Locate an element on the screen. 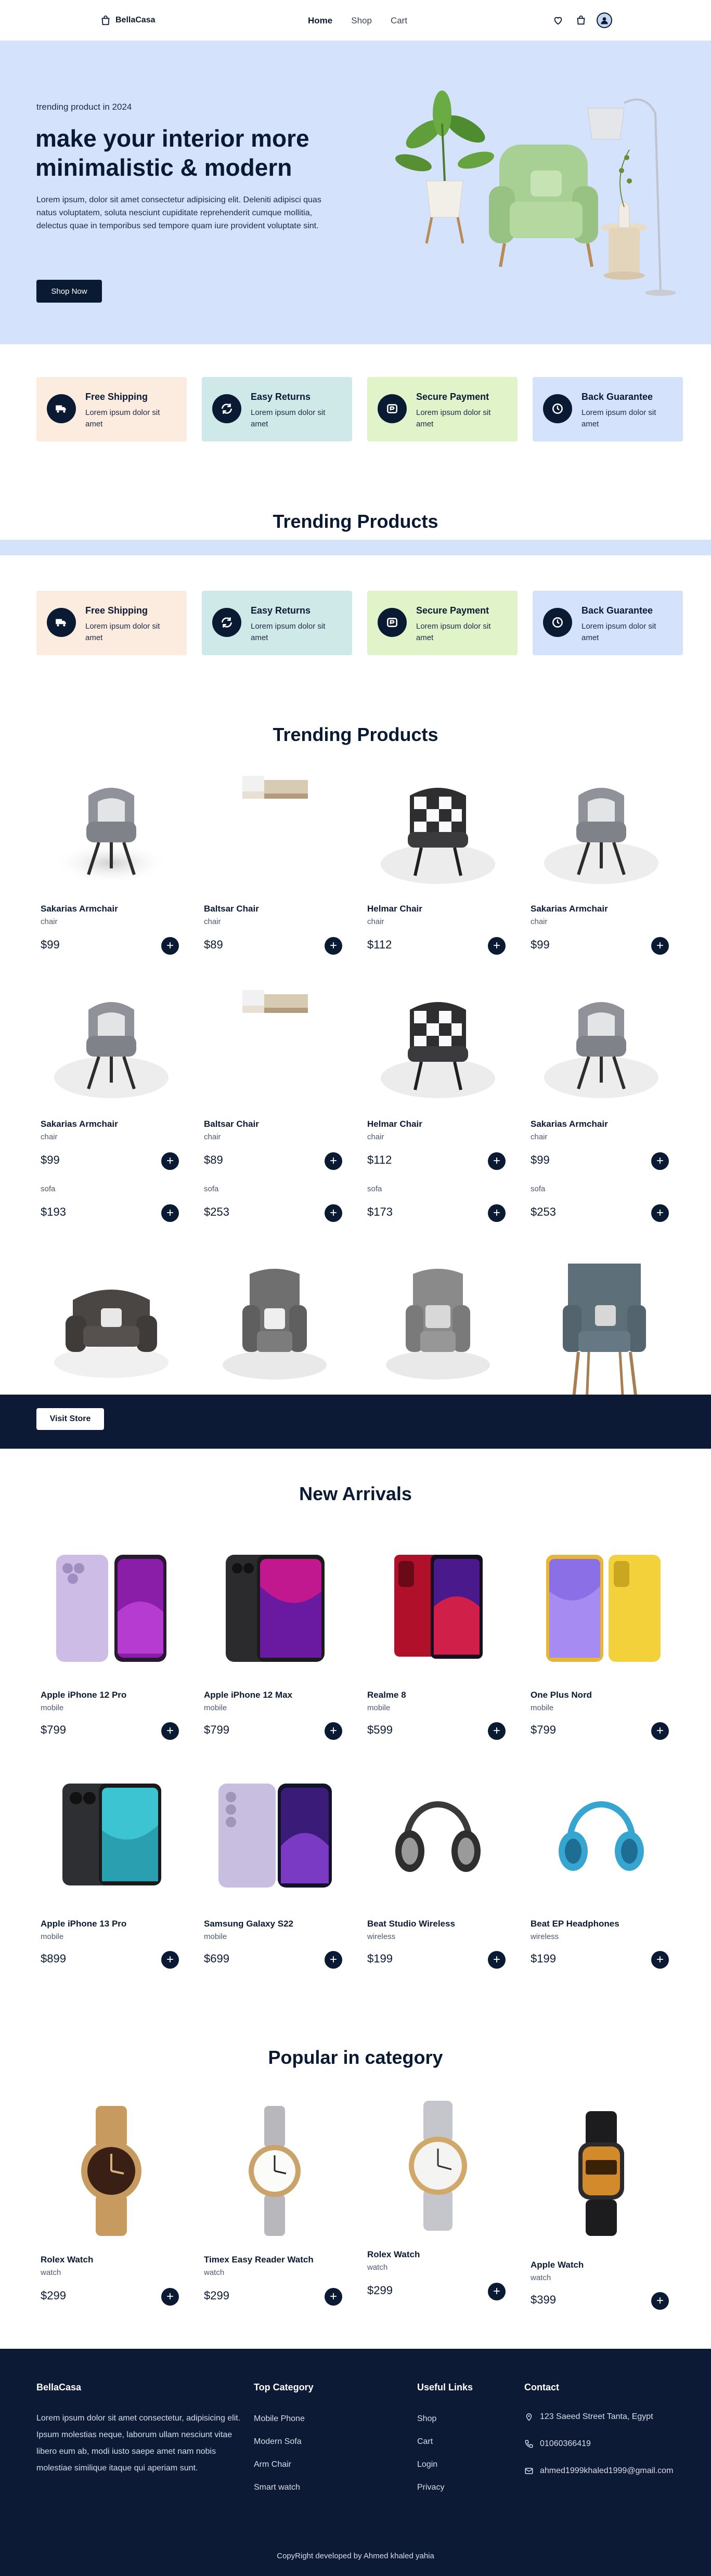 The height and width of the screenshot is (2576, 711). product-card: sofa $253 + is located at coordinates (601, 1292).